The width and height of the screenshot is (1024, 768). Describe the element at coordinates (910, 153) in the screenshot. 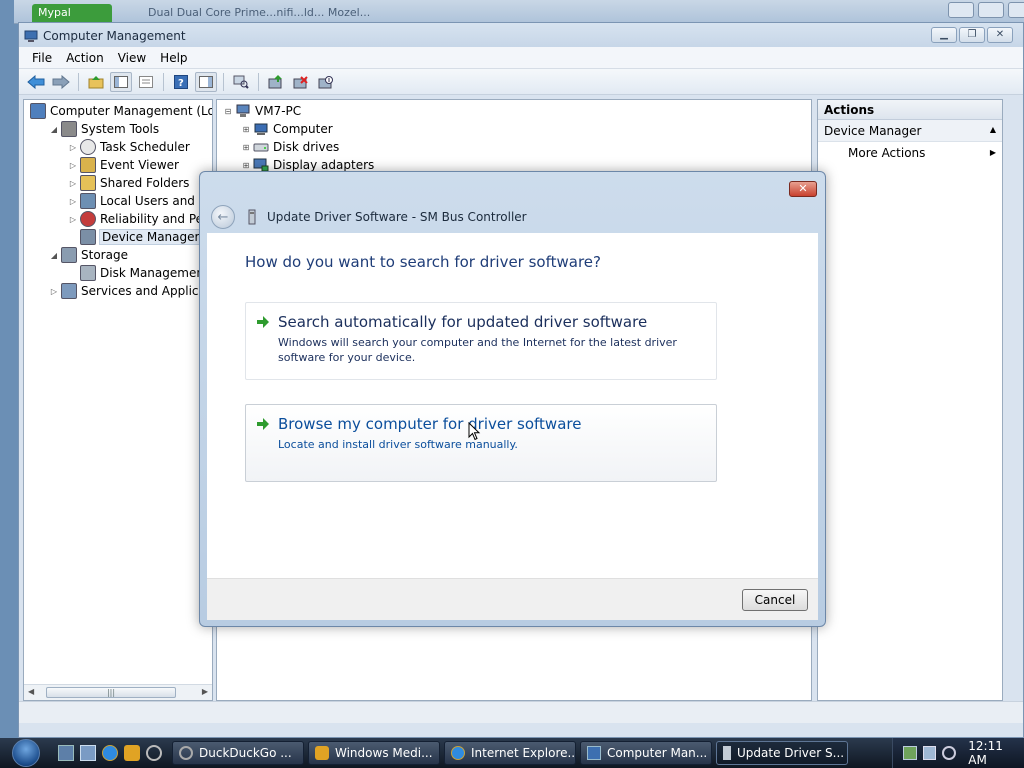

I see `more-actions-item: More Actions ▶` at that location.